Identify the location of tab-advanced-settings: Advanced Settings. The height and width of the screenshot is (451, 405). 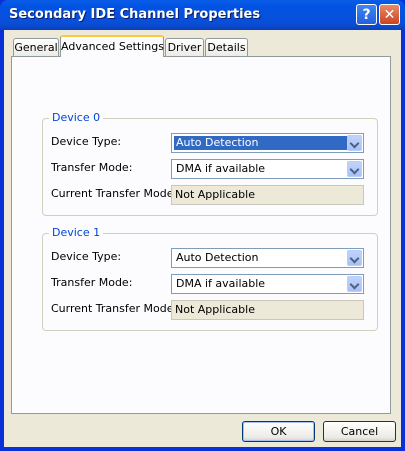
(112, 46).